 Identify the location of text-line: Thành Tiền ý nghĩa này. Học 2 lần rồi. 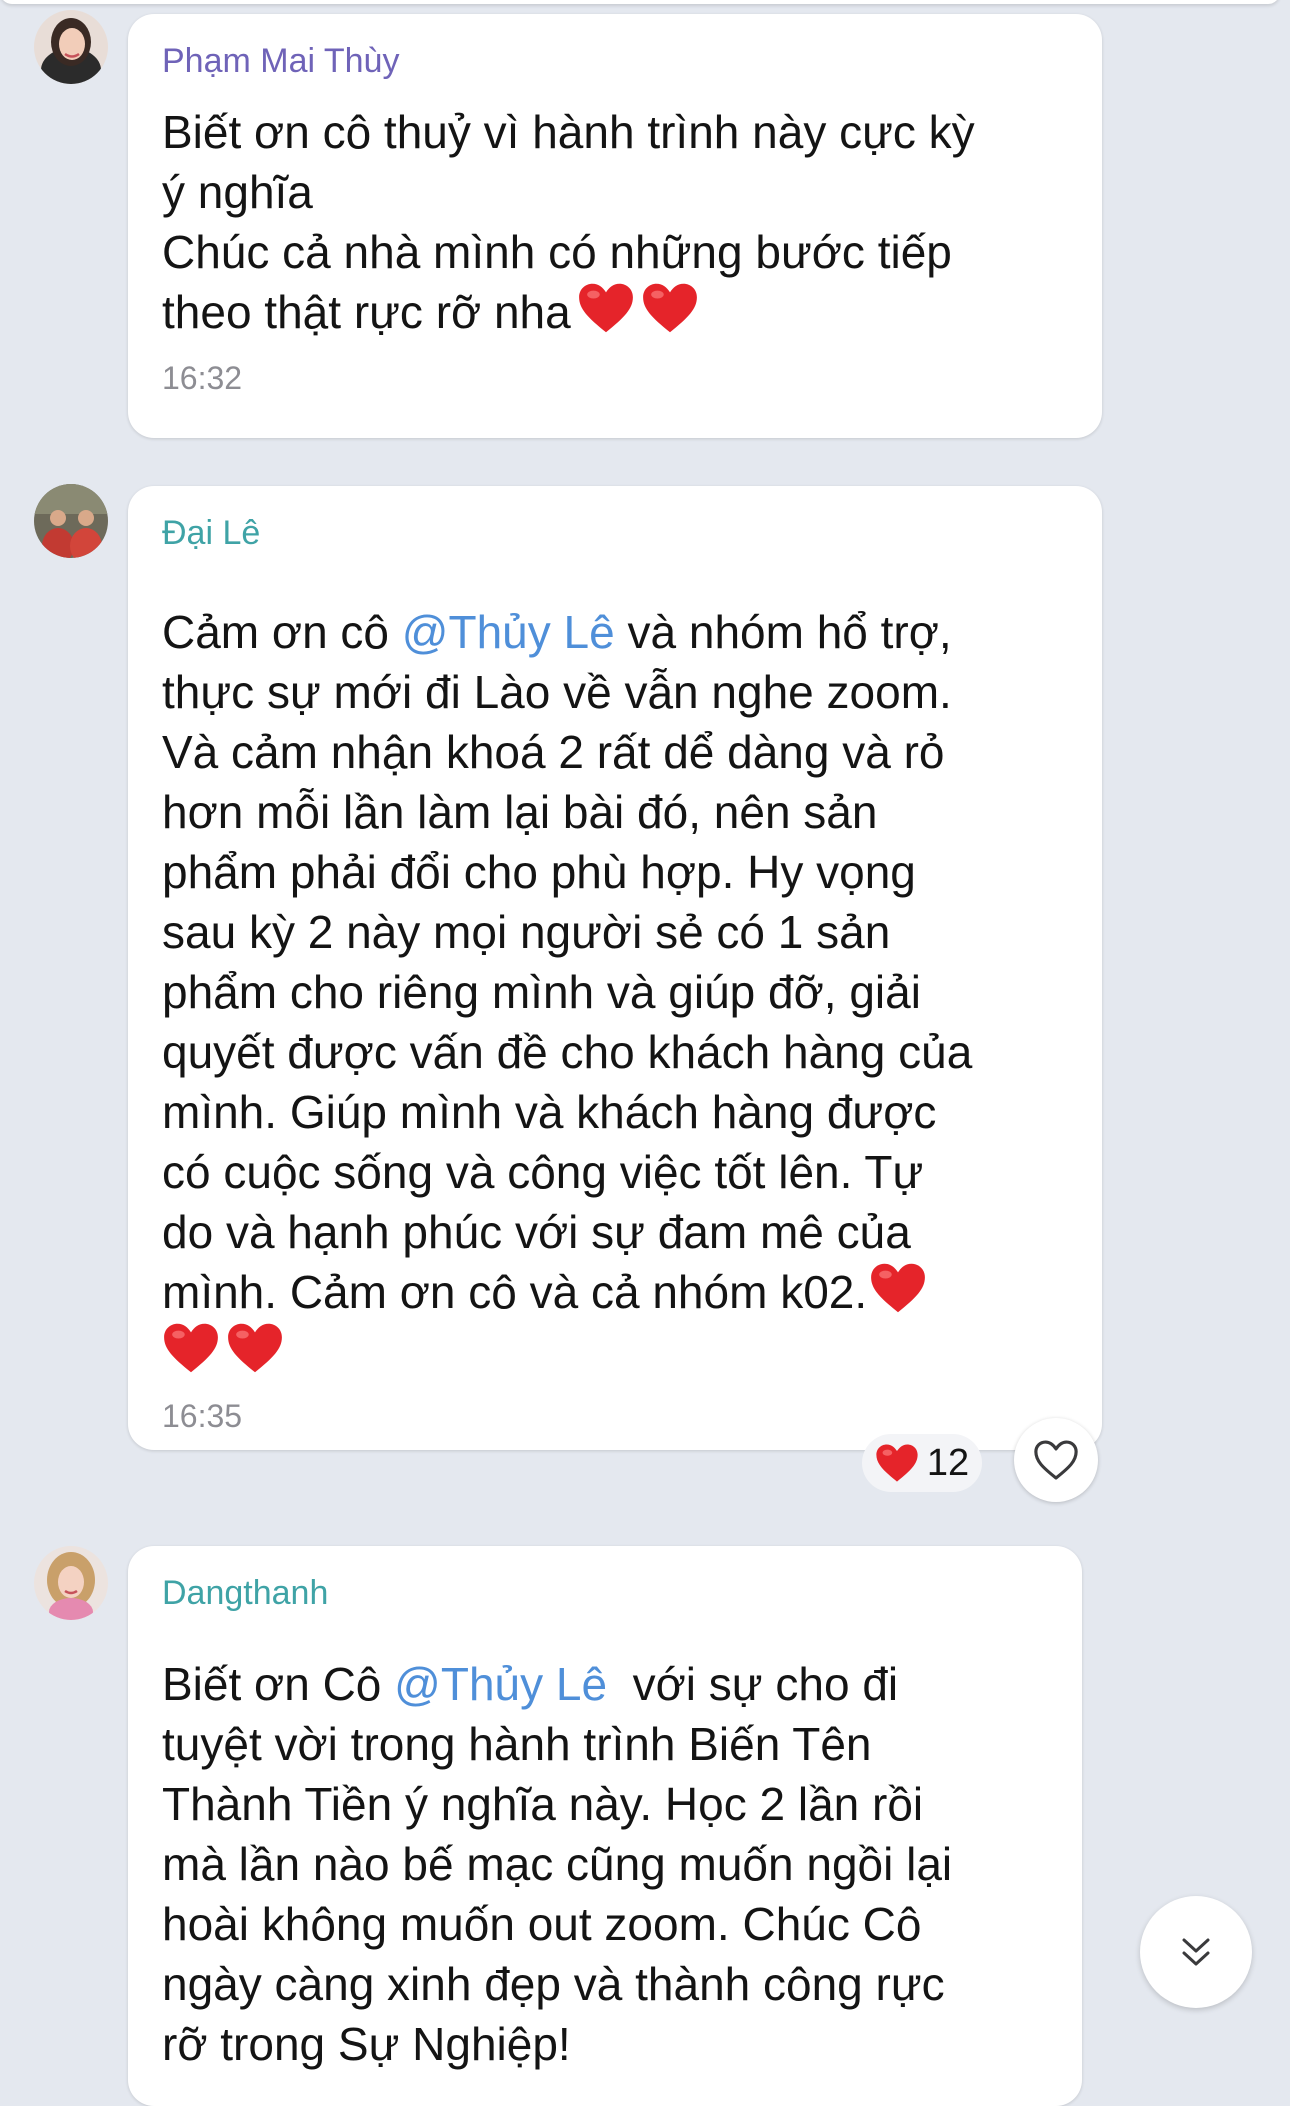
(543, 1804).